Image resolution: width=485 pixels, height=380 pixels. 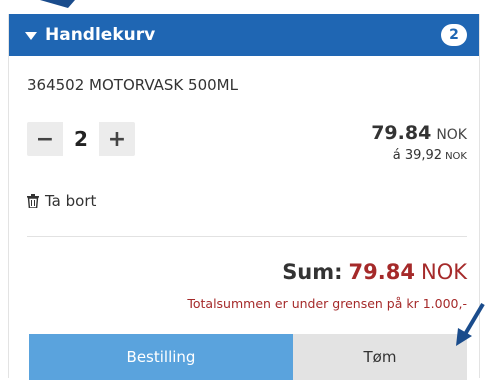 What do you see at coordinates (247, 236) in the screenshot?
I see `divider` at bounding box center [247, 236].